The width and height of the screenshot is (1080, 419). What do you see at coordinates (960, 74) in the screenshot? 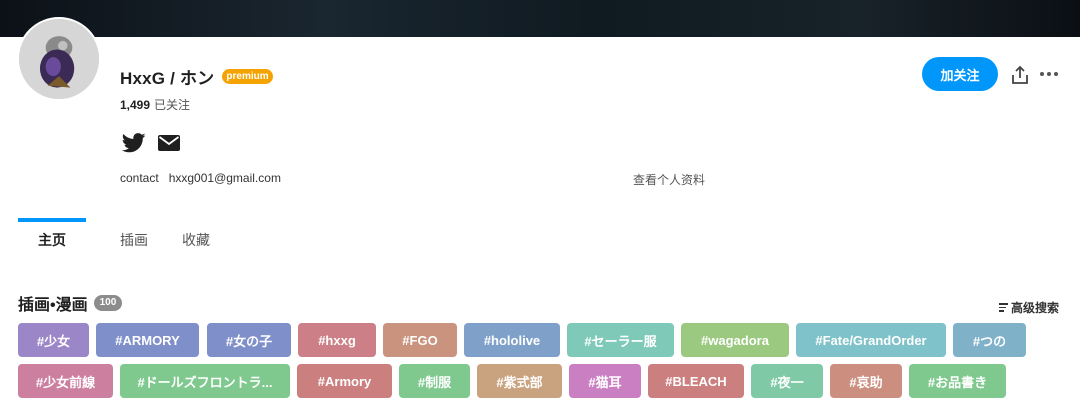
I see `follow-button: 加关注` at bounding box center [960, 74].